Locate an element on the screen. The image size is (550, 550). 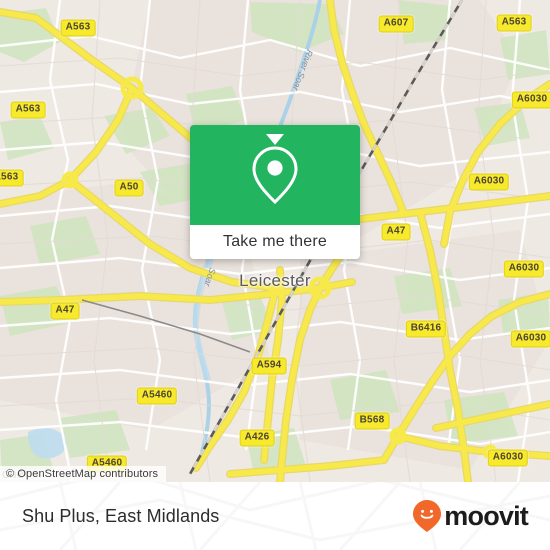
moovit-brand: moovit is located at coordinates (470, 516).